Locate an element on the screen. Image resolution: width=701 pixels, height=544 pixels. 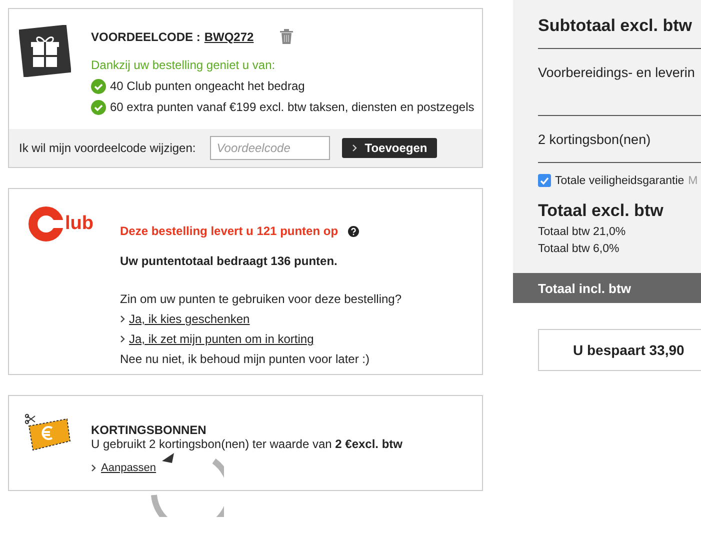
savings-banner: U bespaart 33,90 is located at coordinates (619, 350).